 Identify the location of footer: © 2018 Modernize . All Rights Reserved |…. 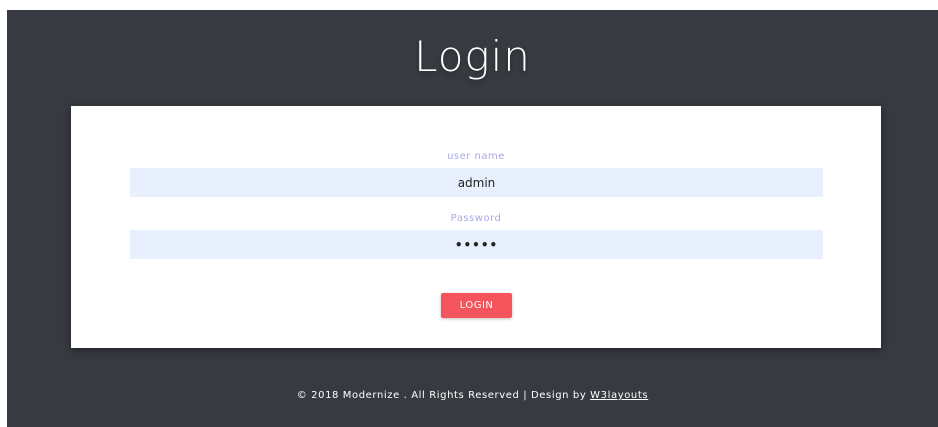
(472, 395).